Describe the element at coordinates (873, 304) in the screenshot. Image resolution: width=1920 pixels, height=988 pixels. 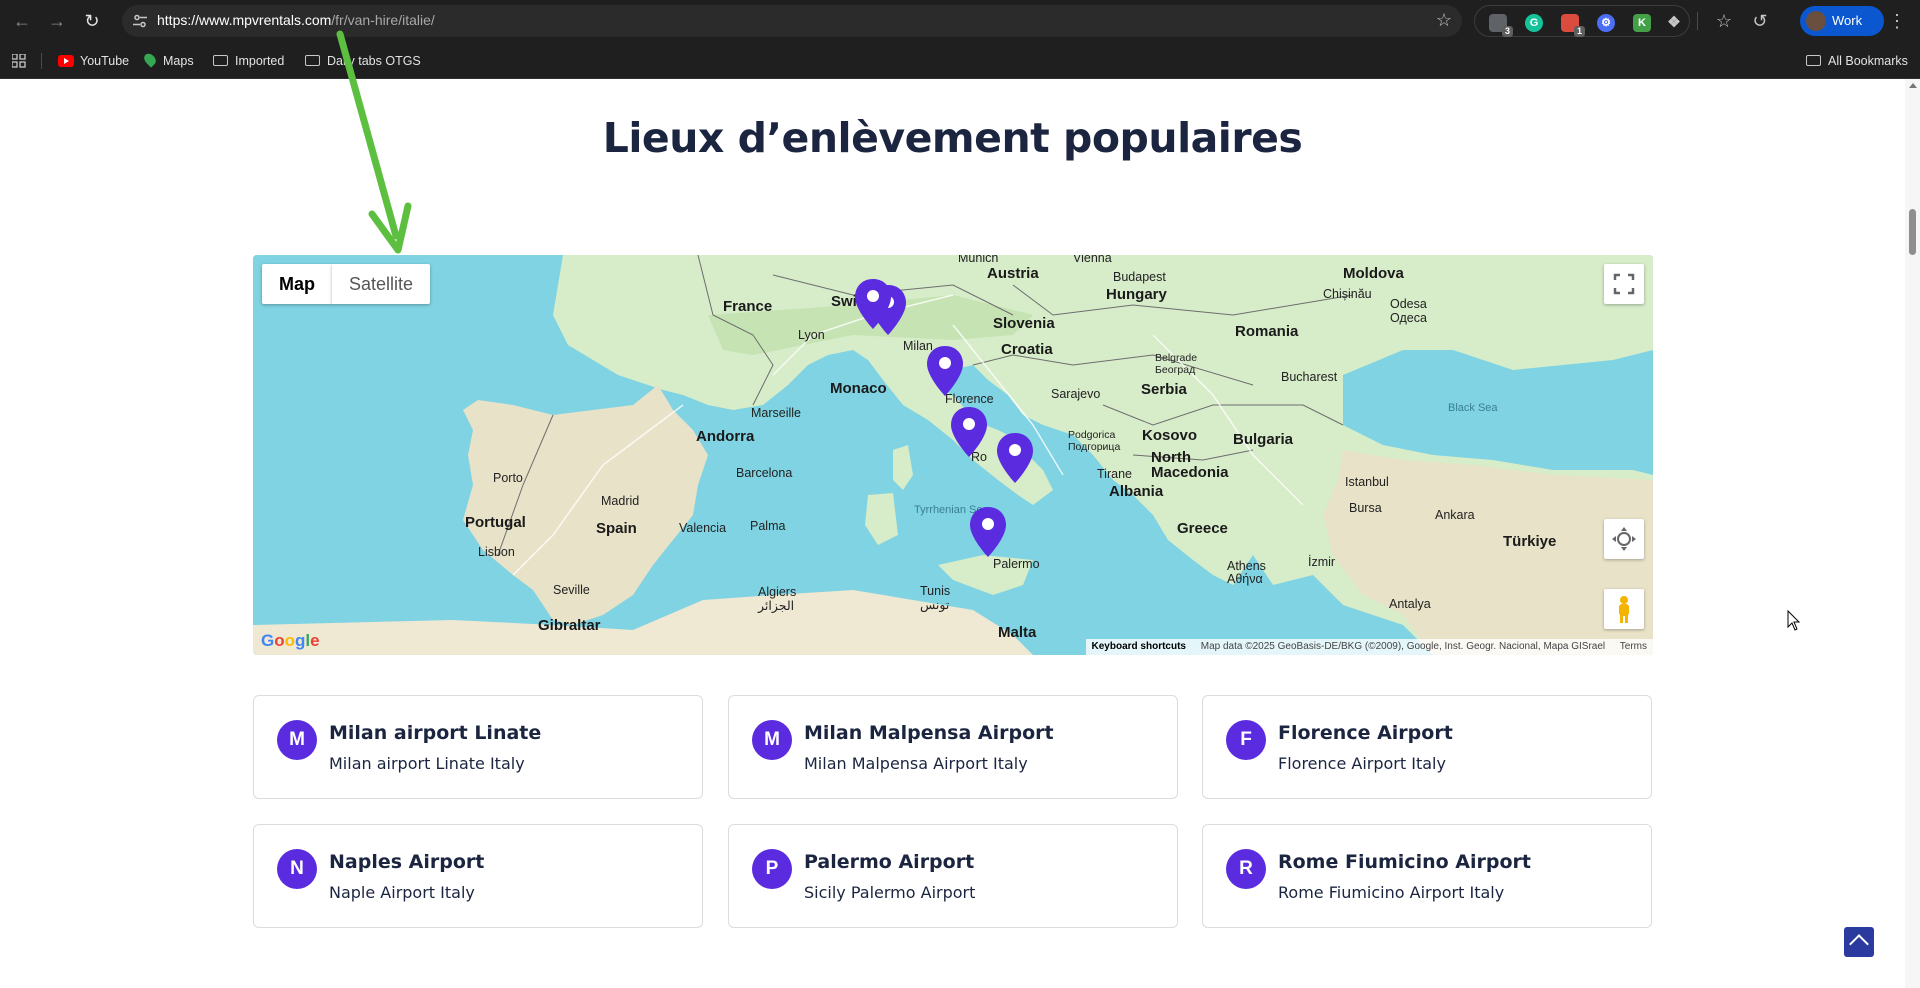
I see `map-pin-milan-linate` at that location.